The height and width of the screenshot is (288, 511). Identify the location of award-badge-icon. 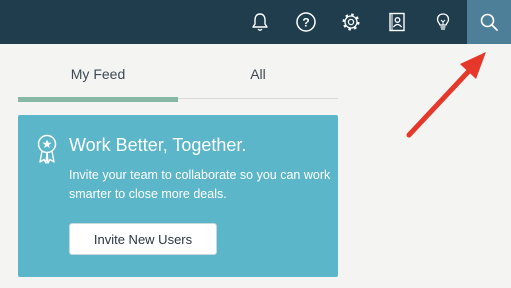
(47, 149).